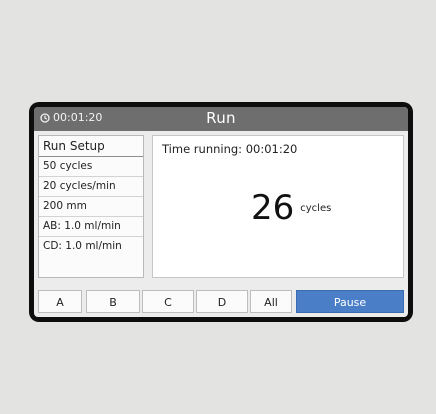  What do you see at coordinates (271, 301) in the screenshot?
I see `button-all: All` at bounding box center [271, 301].